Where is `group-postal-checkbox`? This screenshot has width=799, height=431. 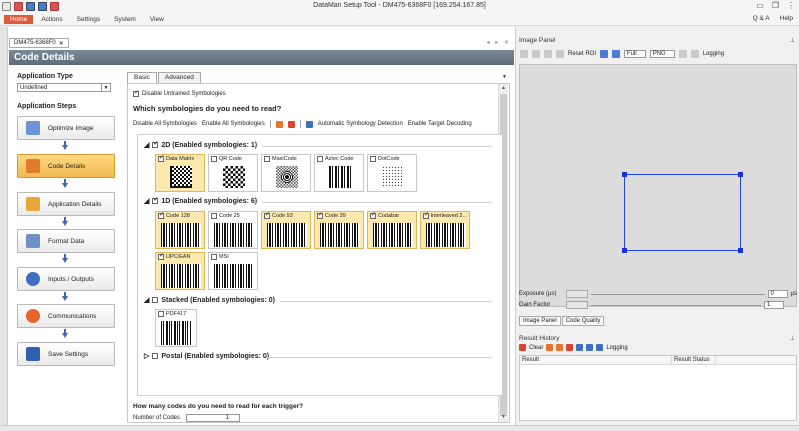 group-postal-checkbox is located at coordinates (155, 356).